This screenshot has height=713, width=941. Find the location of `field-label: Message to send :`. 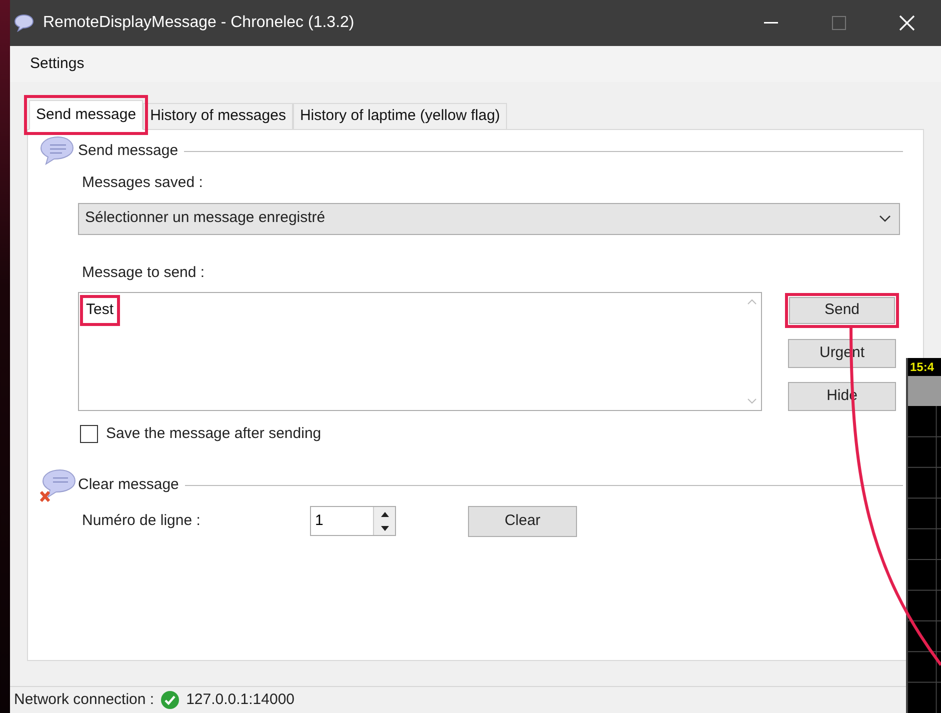

field-label: Message to send : is located at coordinates (143, 272).